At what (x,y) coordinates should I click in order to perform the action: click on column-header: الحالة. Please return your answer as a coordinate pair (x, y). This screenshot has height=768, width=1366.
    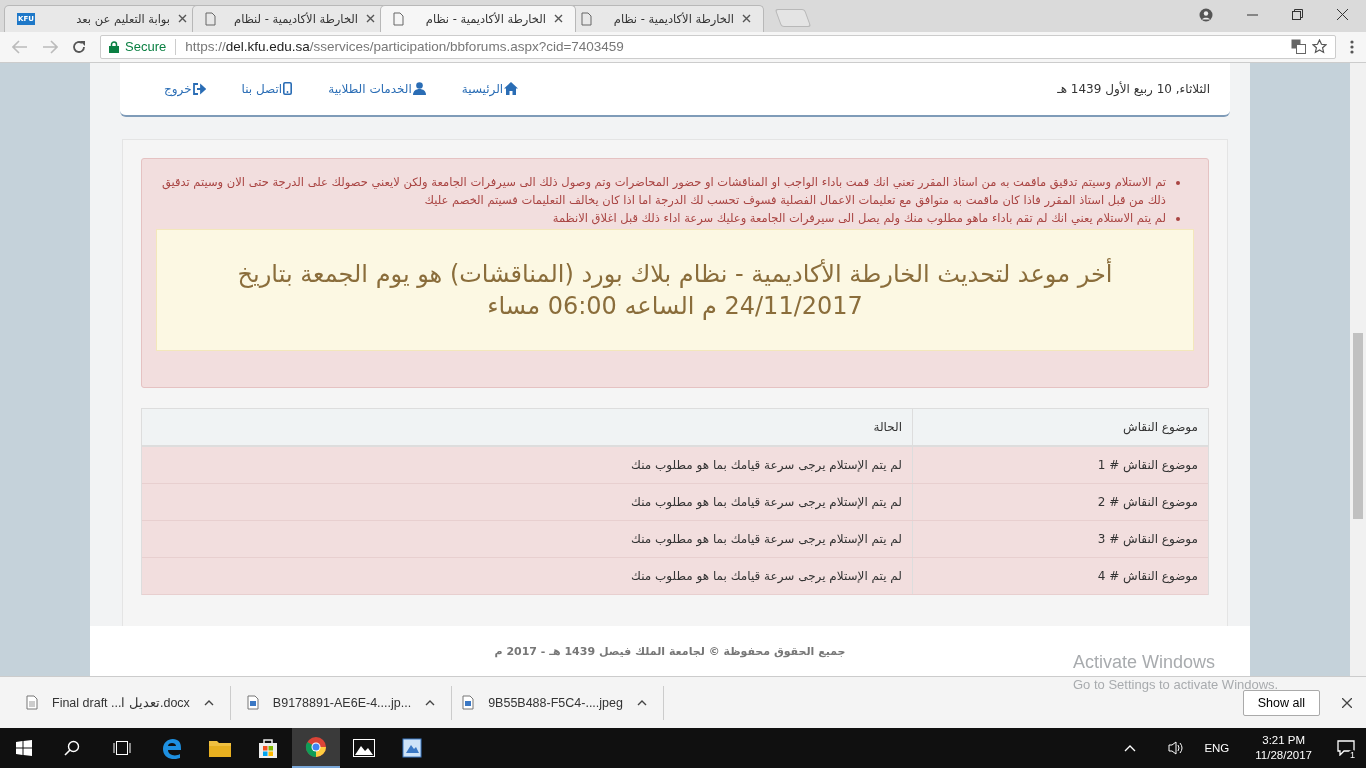
    Looking at the image, I should click on (887, 427).